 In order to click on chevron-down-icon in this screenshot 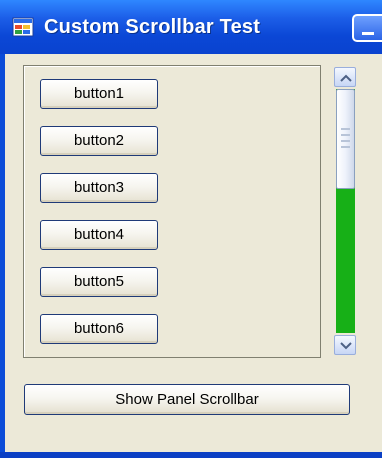, I will do `click(346, 346)`.